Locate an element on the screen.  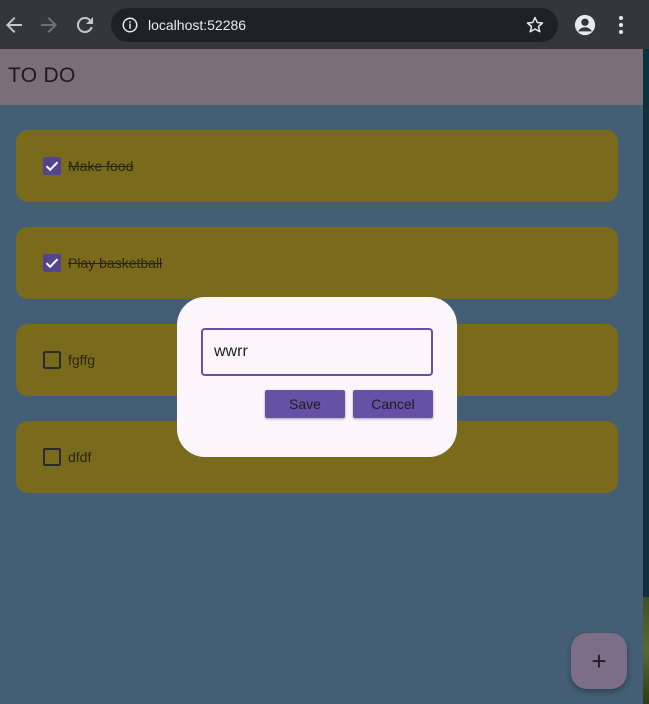
back-icon is located at coordinates (14, 25).